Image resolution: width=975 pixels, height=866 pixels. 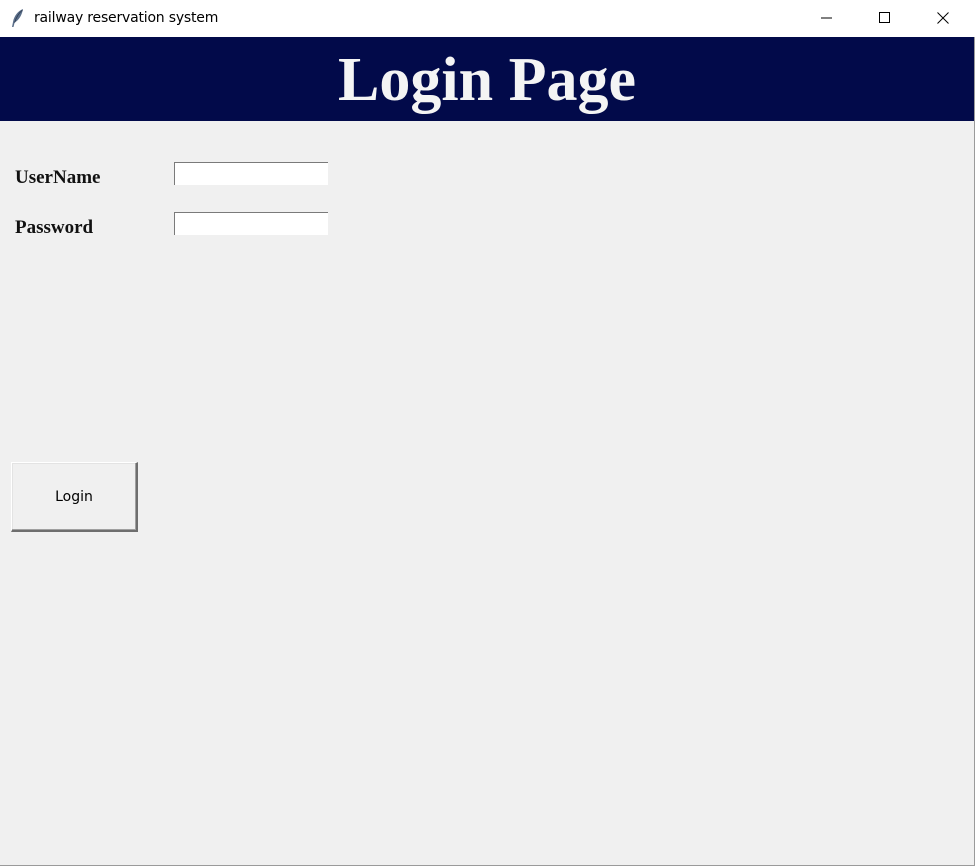 I want to click on login-button: Login, so click(x=74, y=497).